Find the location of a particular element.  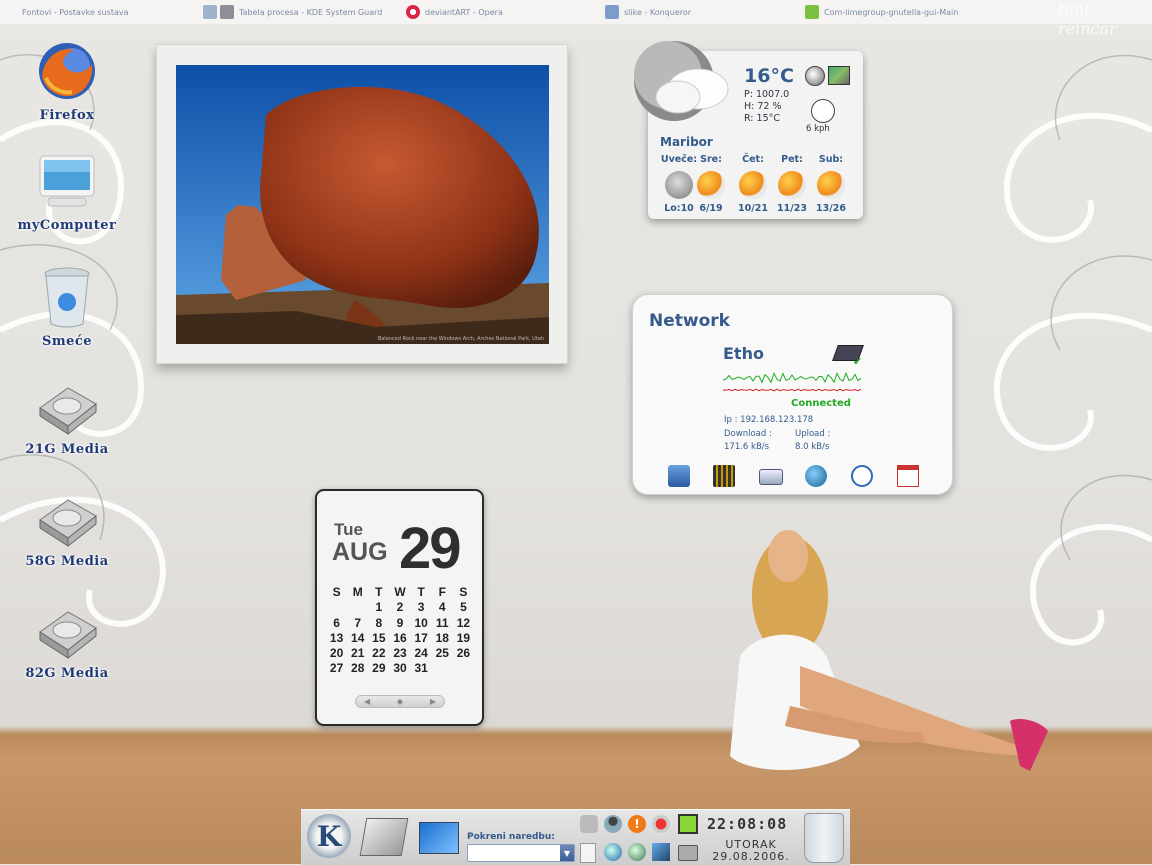

prev-month-button: ◀ is located at coordinates (367, 701).